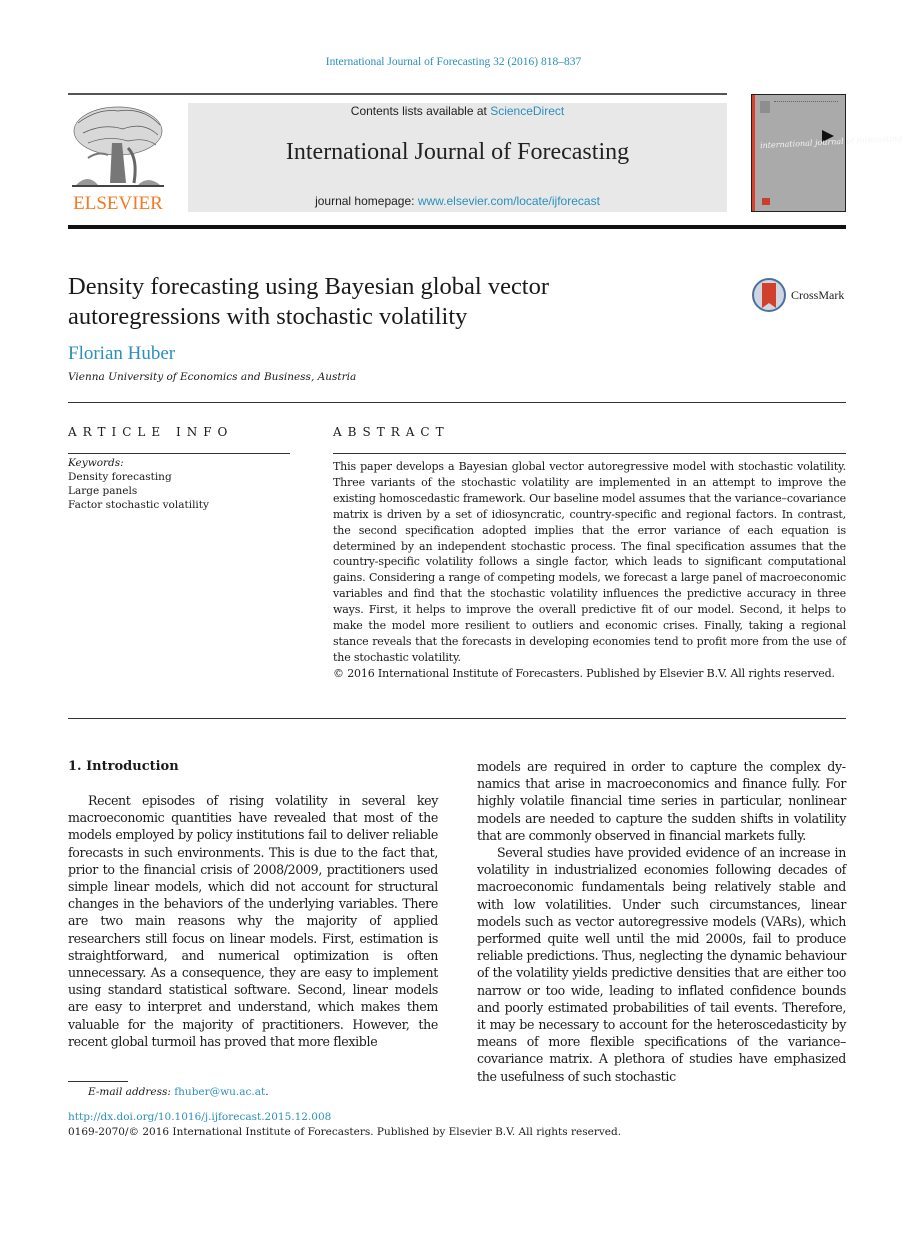 The height and width of the screenshot is (1238, 907). Describe the element at coordinates (766, 201) in the screenshot. I see `cover-logo-icon` at that location.